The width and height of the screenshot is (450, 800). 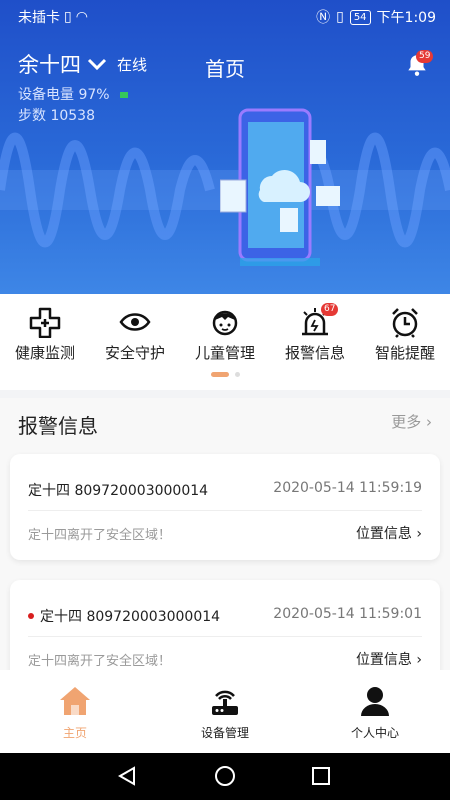 What do you see at coordinates (321, 776) in the screenshot?
I see `recents-icon` at bounding box center [321, 776].